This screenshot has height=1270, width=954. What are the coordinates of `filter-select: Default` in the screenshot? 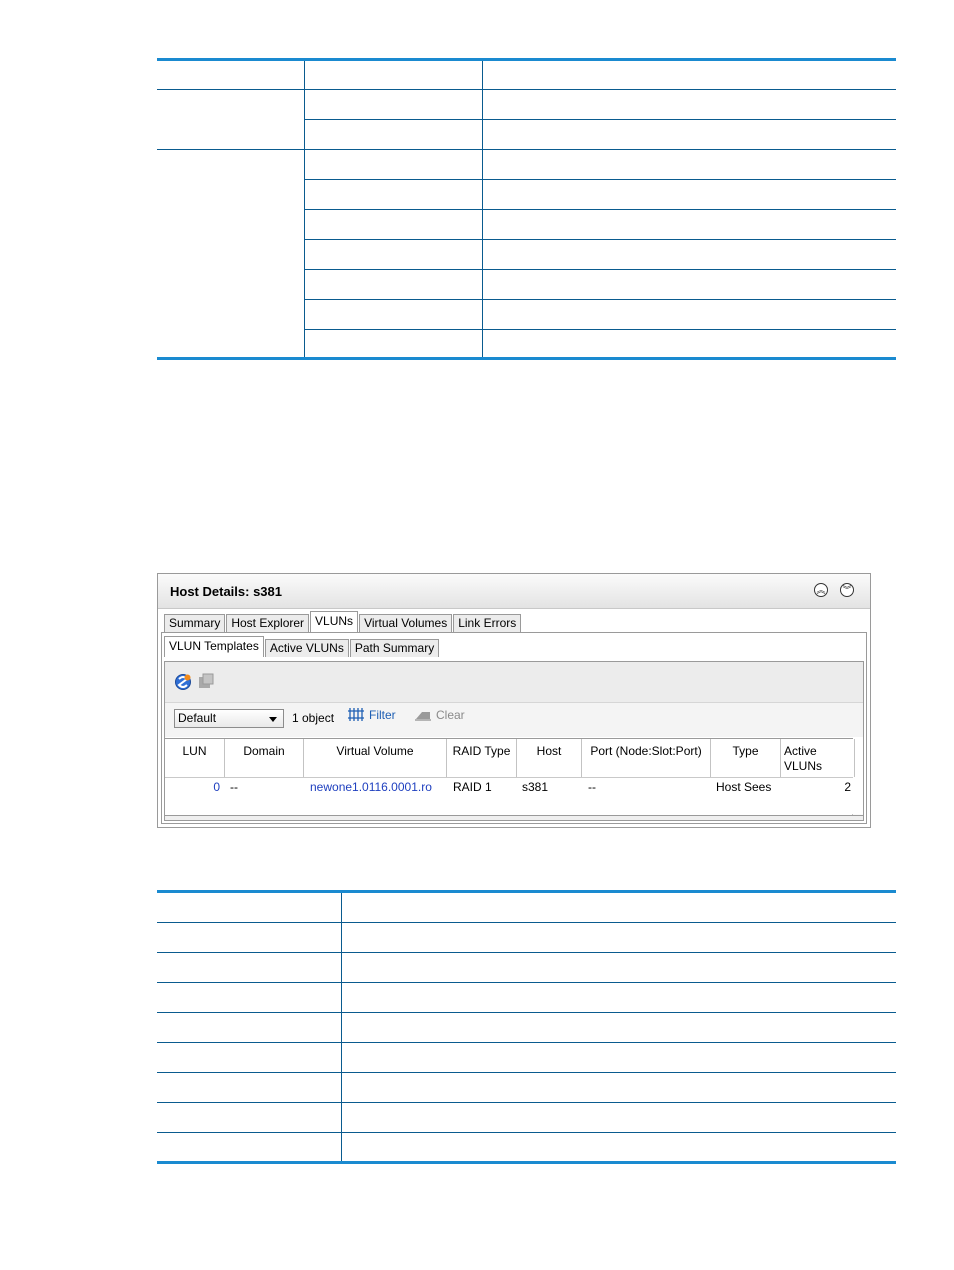 It's located at (229, 718).